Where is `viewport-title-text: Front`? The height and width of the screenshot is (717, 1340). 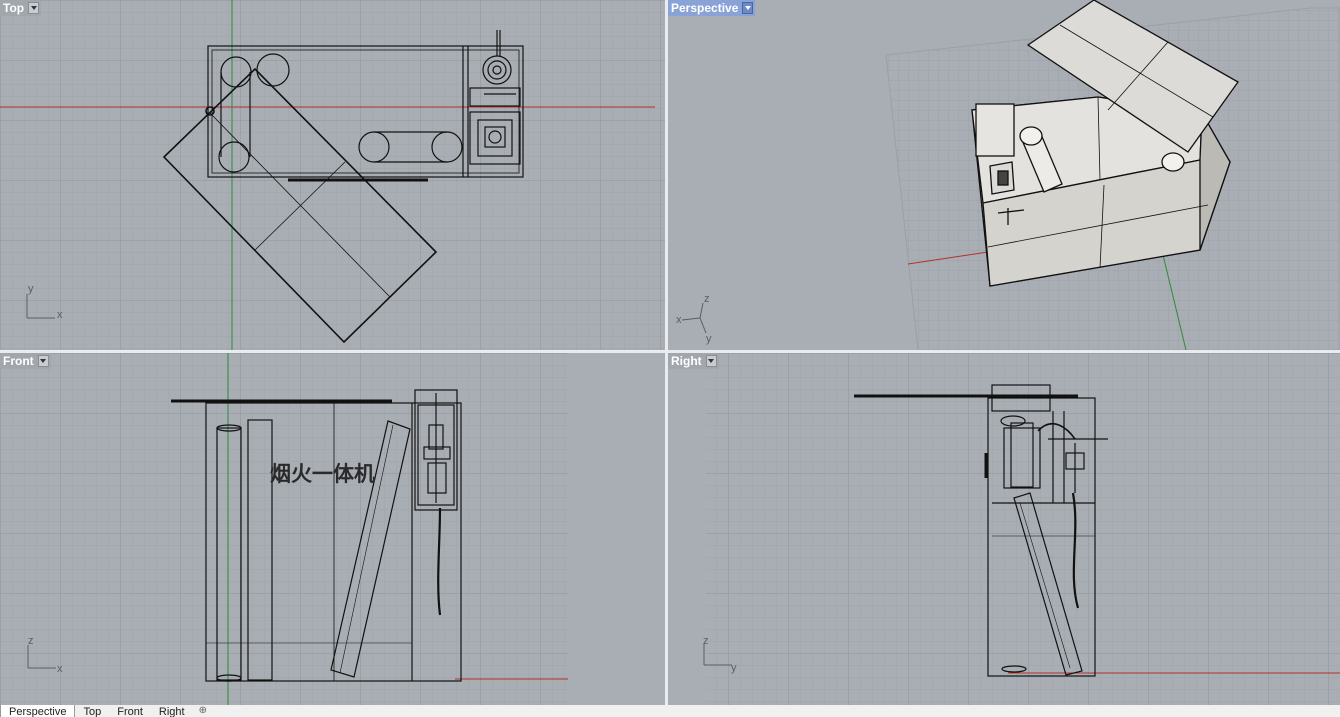
viewport-title-text: Front is located at coordinates (18, 361).